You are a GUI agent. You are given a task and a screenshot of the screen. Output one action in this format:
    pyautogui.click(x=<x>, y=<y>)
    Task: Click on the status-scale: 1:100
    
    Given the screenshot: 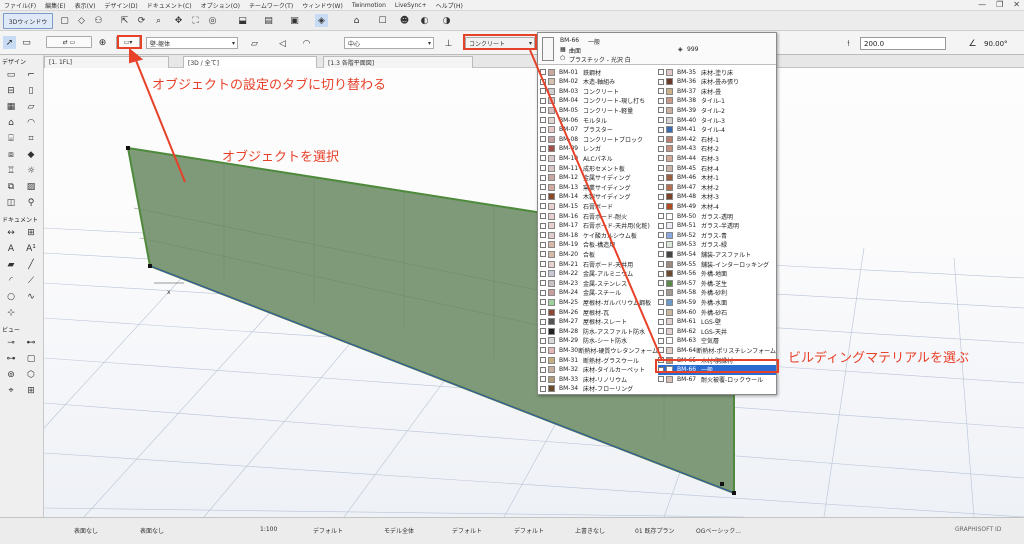 What is the action you would take?
    pyautogui.click(x=268, y=529)
    